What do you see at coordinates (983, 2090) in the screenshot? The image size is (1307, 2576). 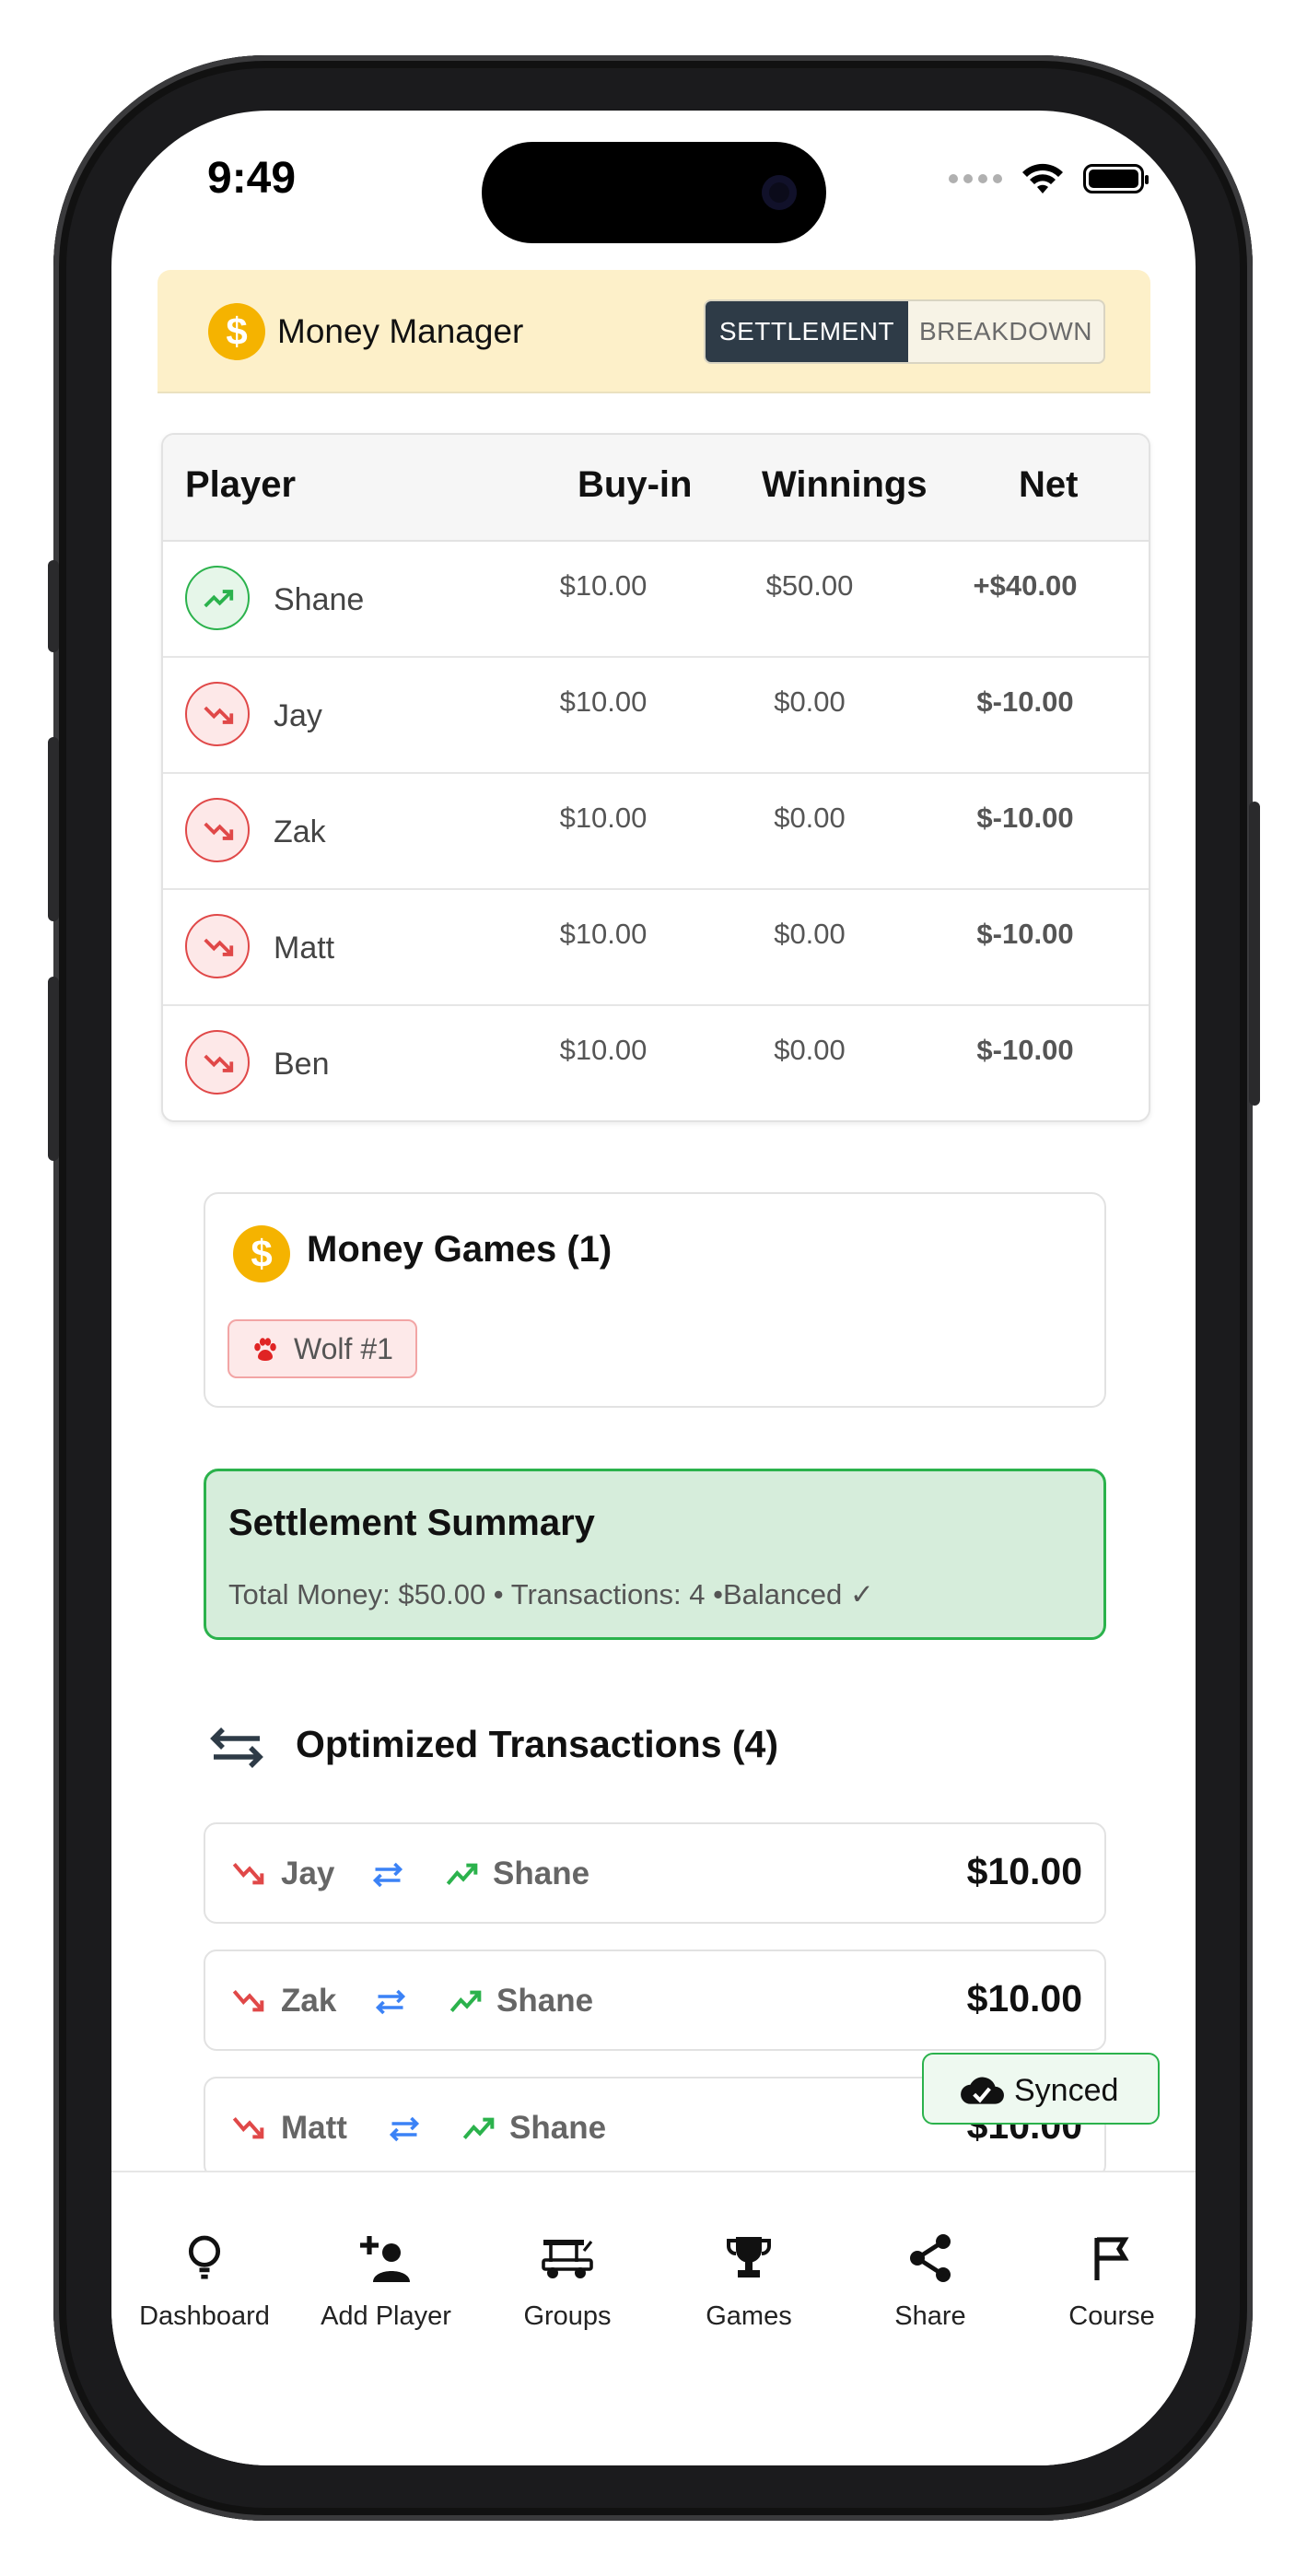 I see `cloud-check-icon` at bounding box center [983, 2090].